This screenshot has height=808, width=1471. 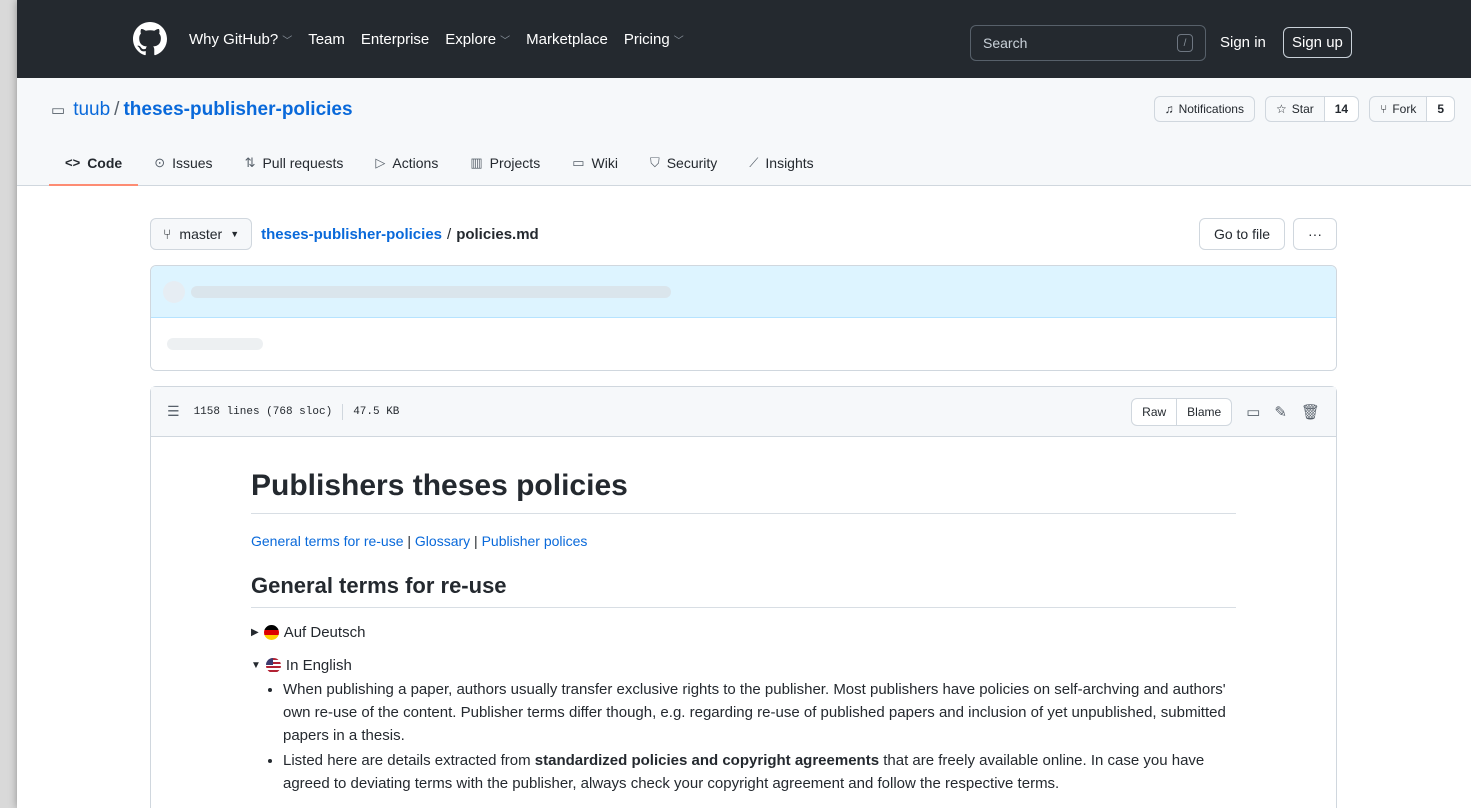 I want to click on more-options-button: ···, so click(x=1315, y=234).